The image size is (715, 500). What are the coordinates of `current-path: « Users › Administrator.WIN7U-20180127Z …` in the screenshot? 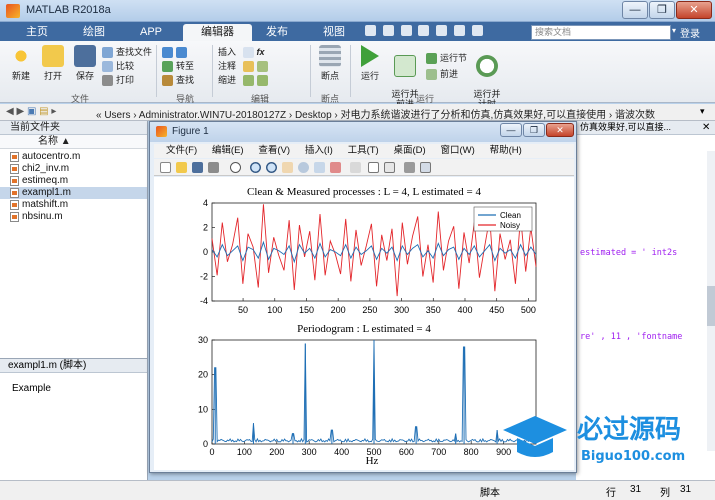 It's located at (375, 113).